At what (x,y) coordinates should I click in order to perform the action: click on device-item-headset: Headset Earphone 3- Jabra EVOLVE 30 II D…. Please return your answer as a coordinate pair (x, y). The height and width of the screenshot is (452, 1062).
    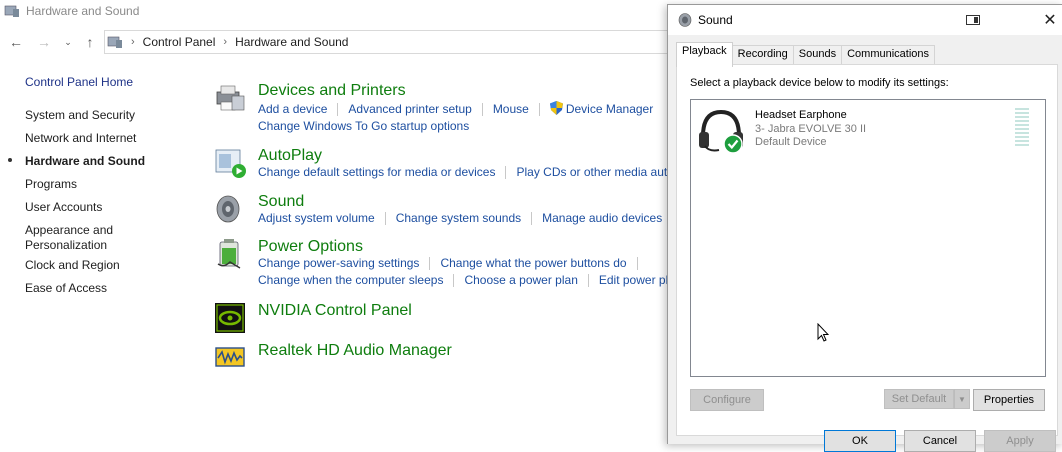
    Looking at the image, I should click on (868, 130).